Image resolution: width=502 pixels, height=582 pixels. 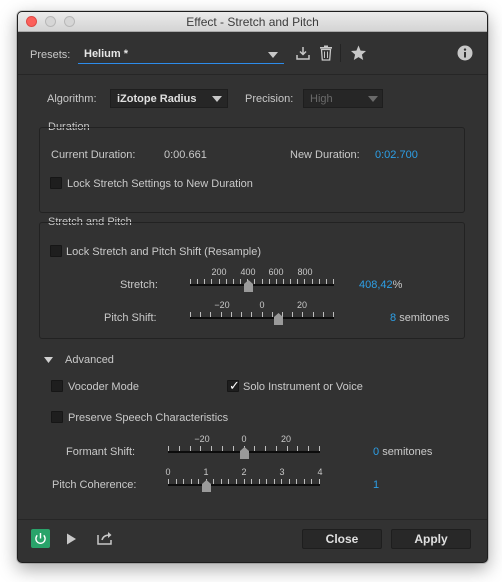 I want to click on stretch-value: 408,42%, so click(x=380, y=285).